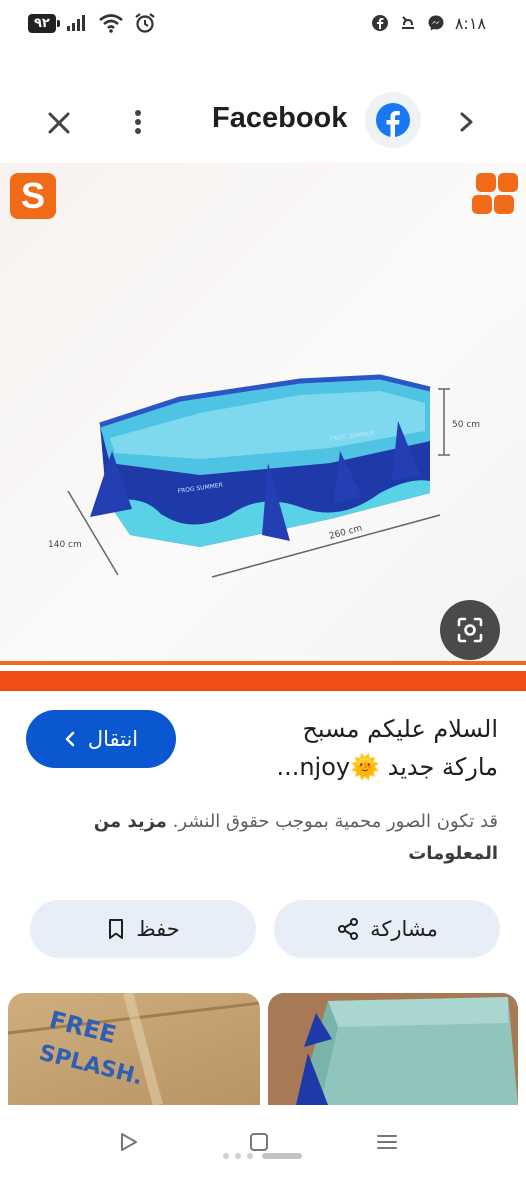  I want to click on close-icon, so click(59, 123).